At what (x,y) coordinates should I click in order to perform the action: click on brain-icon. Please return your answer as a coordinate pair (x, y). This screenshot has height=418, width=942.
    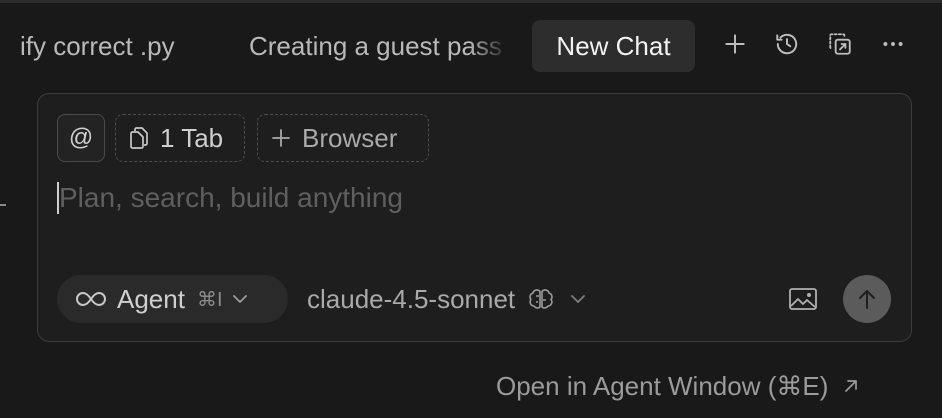
    Looking at the image, I should click on (541, 299).